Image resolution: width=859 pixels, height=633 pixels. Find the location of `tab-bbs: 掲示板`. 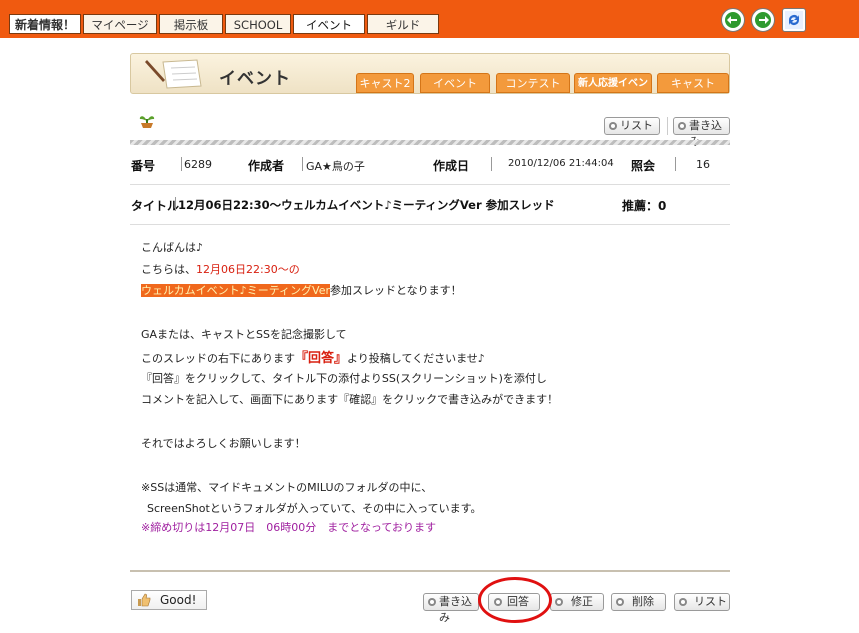

tab-bbs: 掲示板 is located at coordinates (191, 24).